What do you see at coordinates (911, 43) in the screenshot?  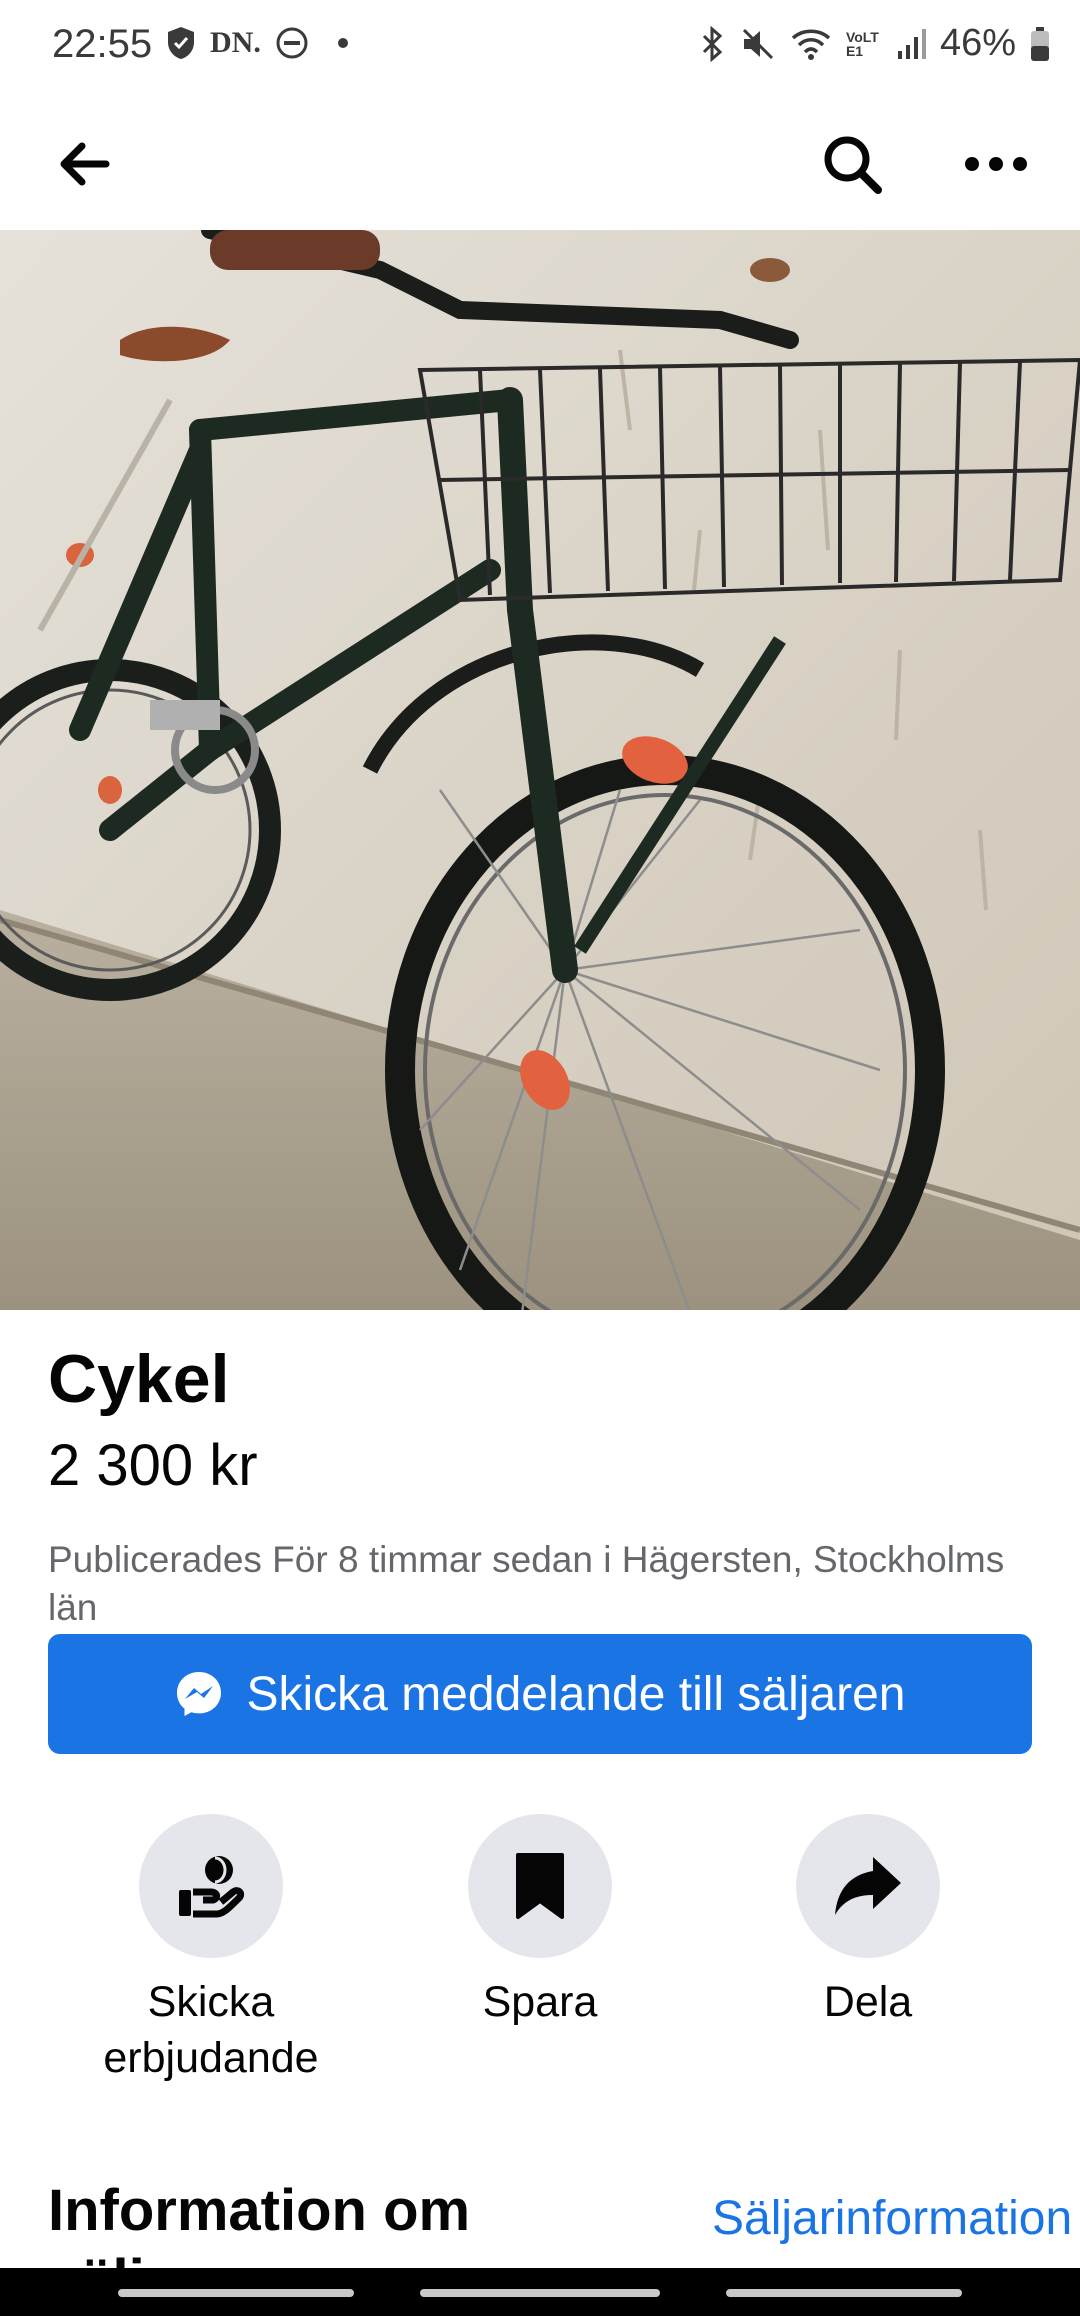 I see `signal-icon` at bounding box center [911, 43].